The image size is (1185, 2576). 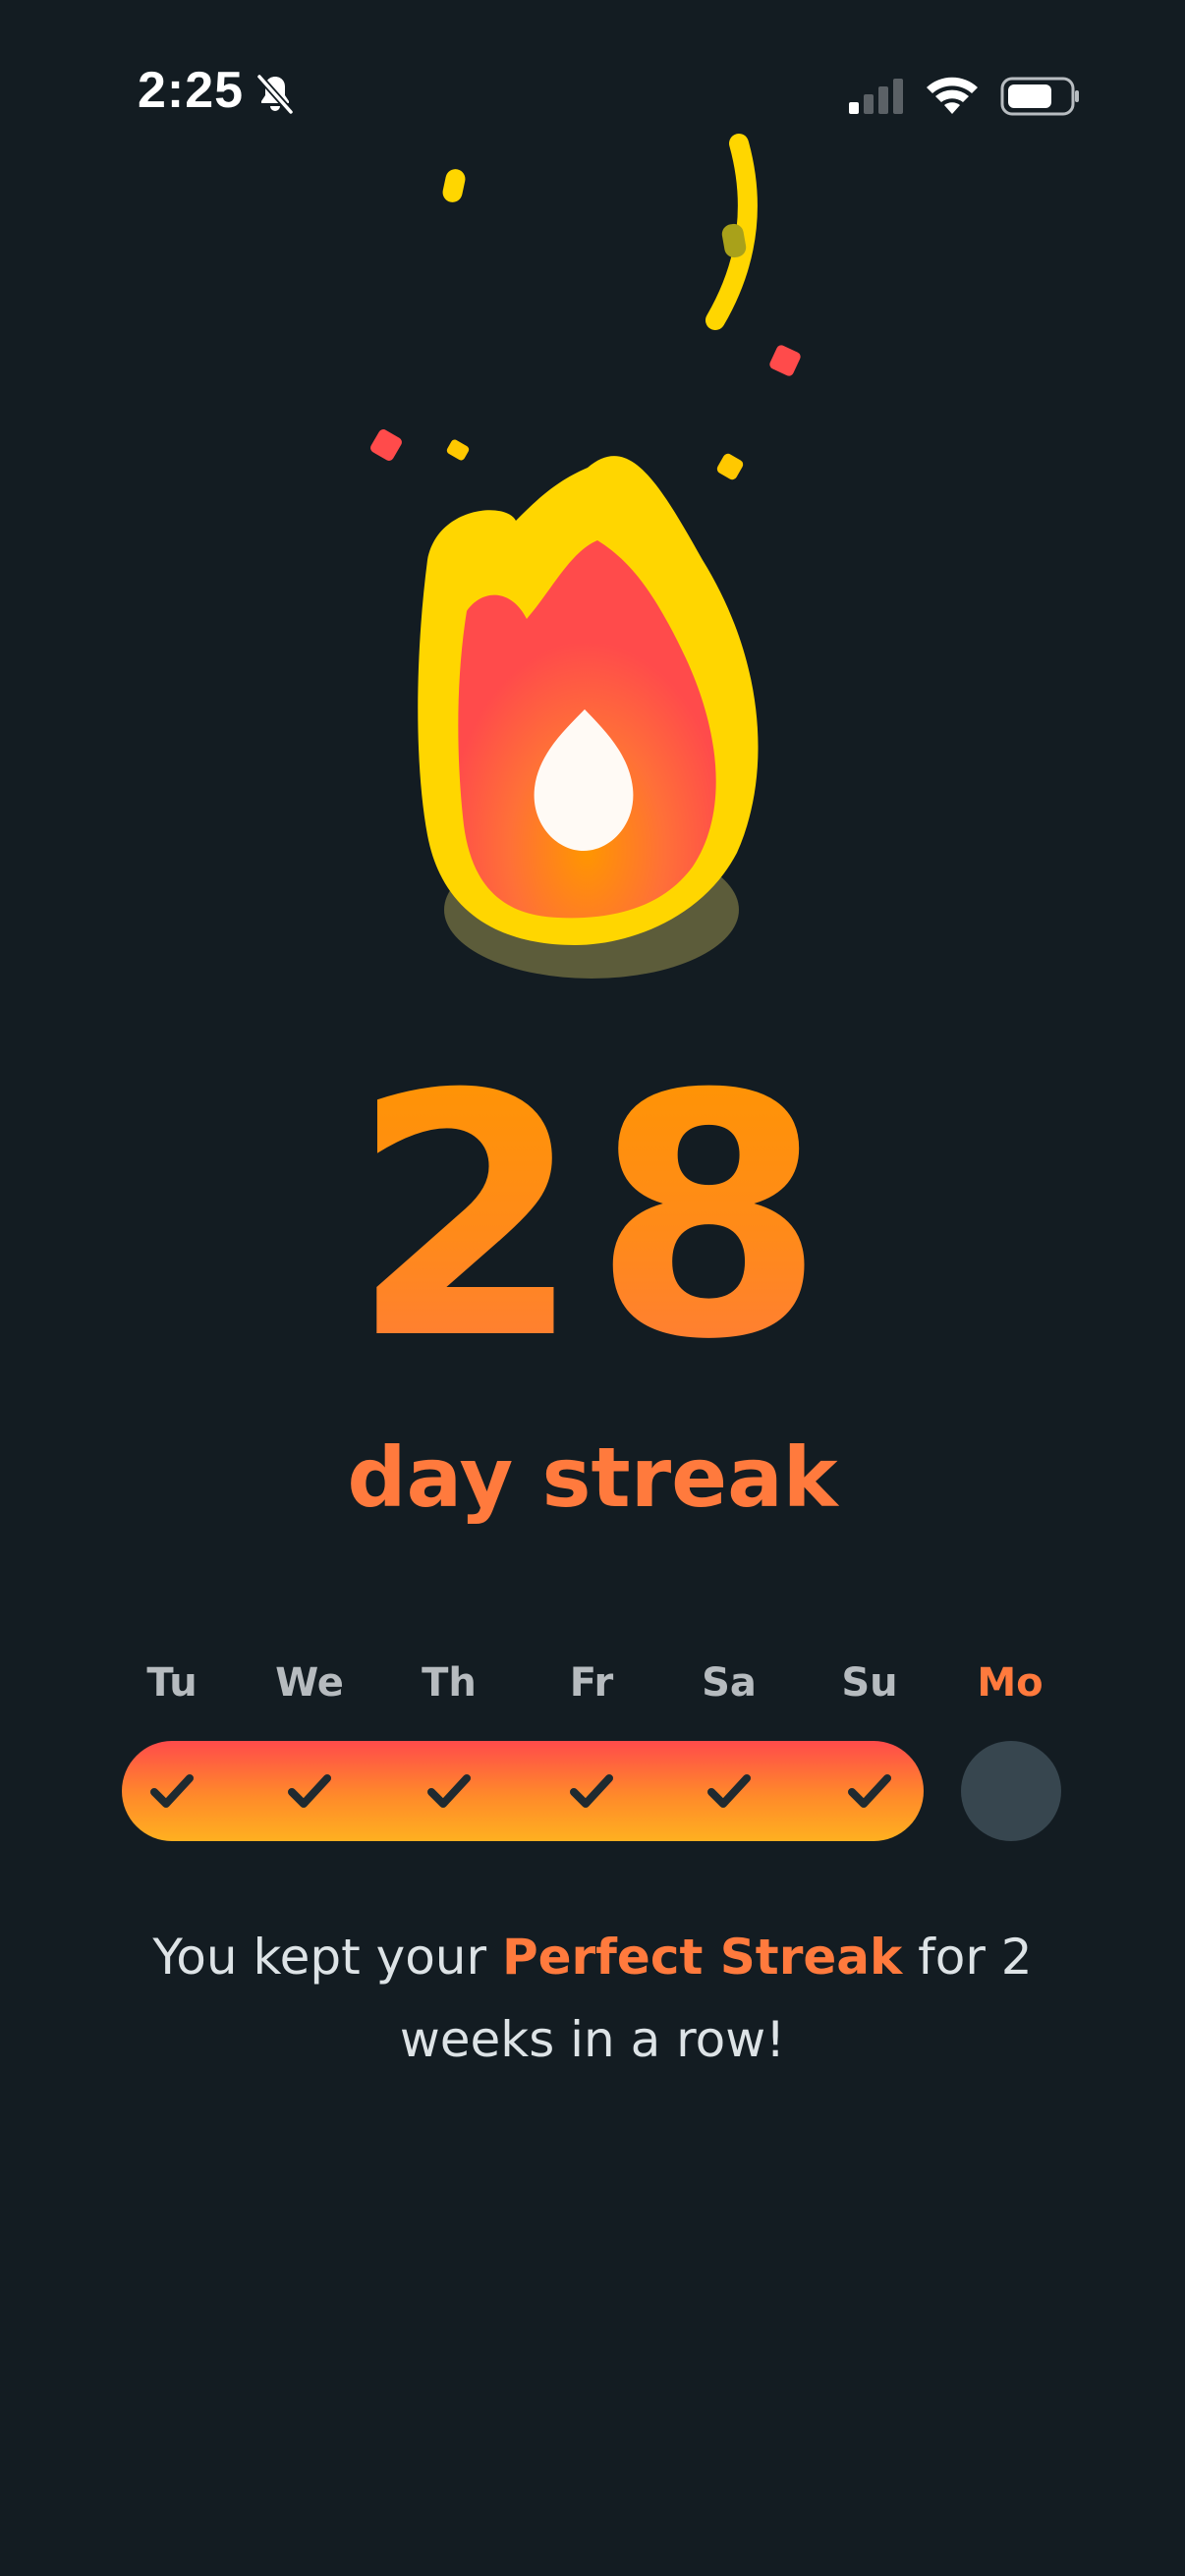 I want to click on day-label-tu: Tu, so click(x=172, y=1683).